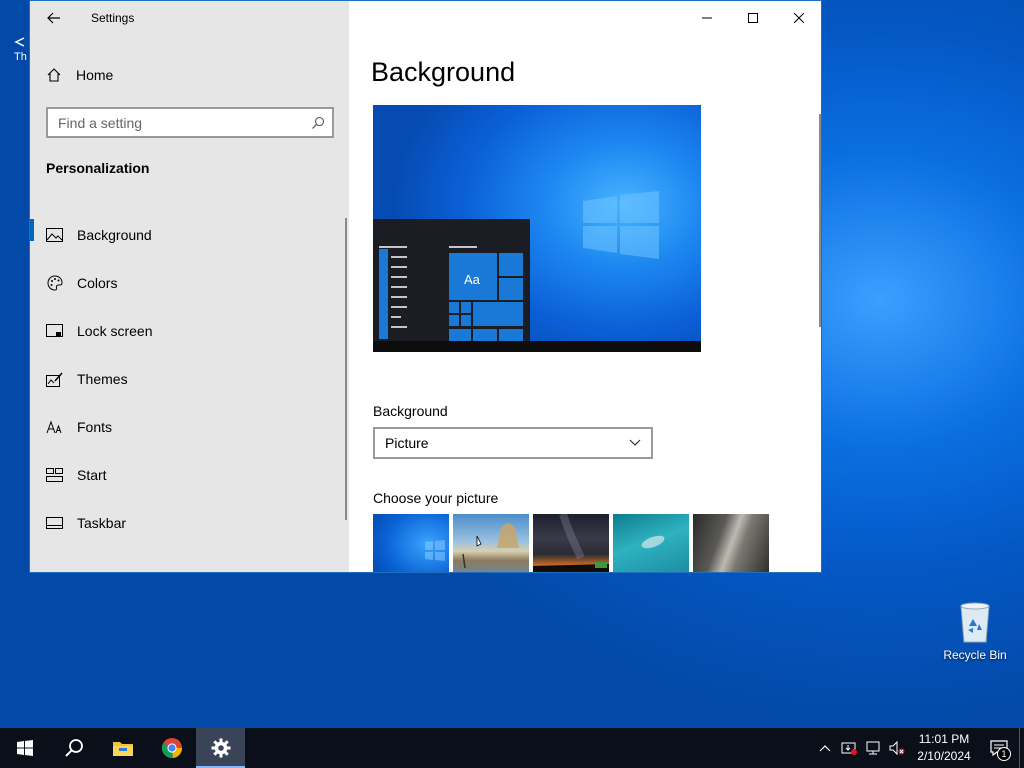 The image size is (1024, 768). I want to click on volume-tray-button, so click(897, 748).